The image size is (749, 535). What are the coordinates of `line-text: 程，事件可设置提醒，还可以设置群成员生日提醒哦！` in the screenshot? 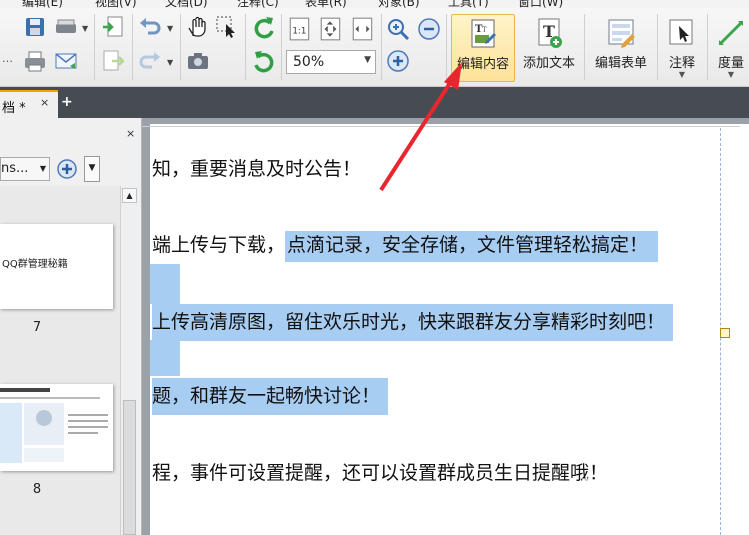 It's located at (380, 473).